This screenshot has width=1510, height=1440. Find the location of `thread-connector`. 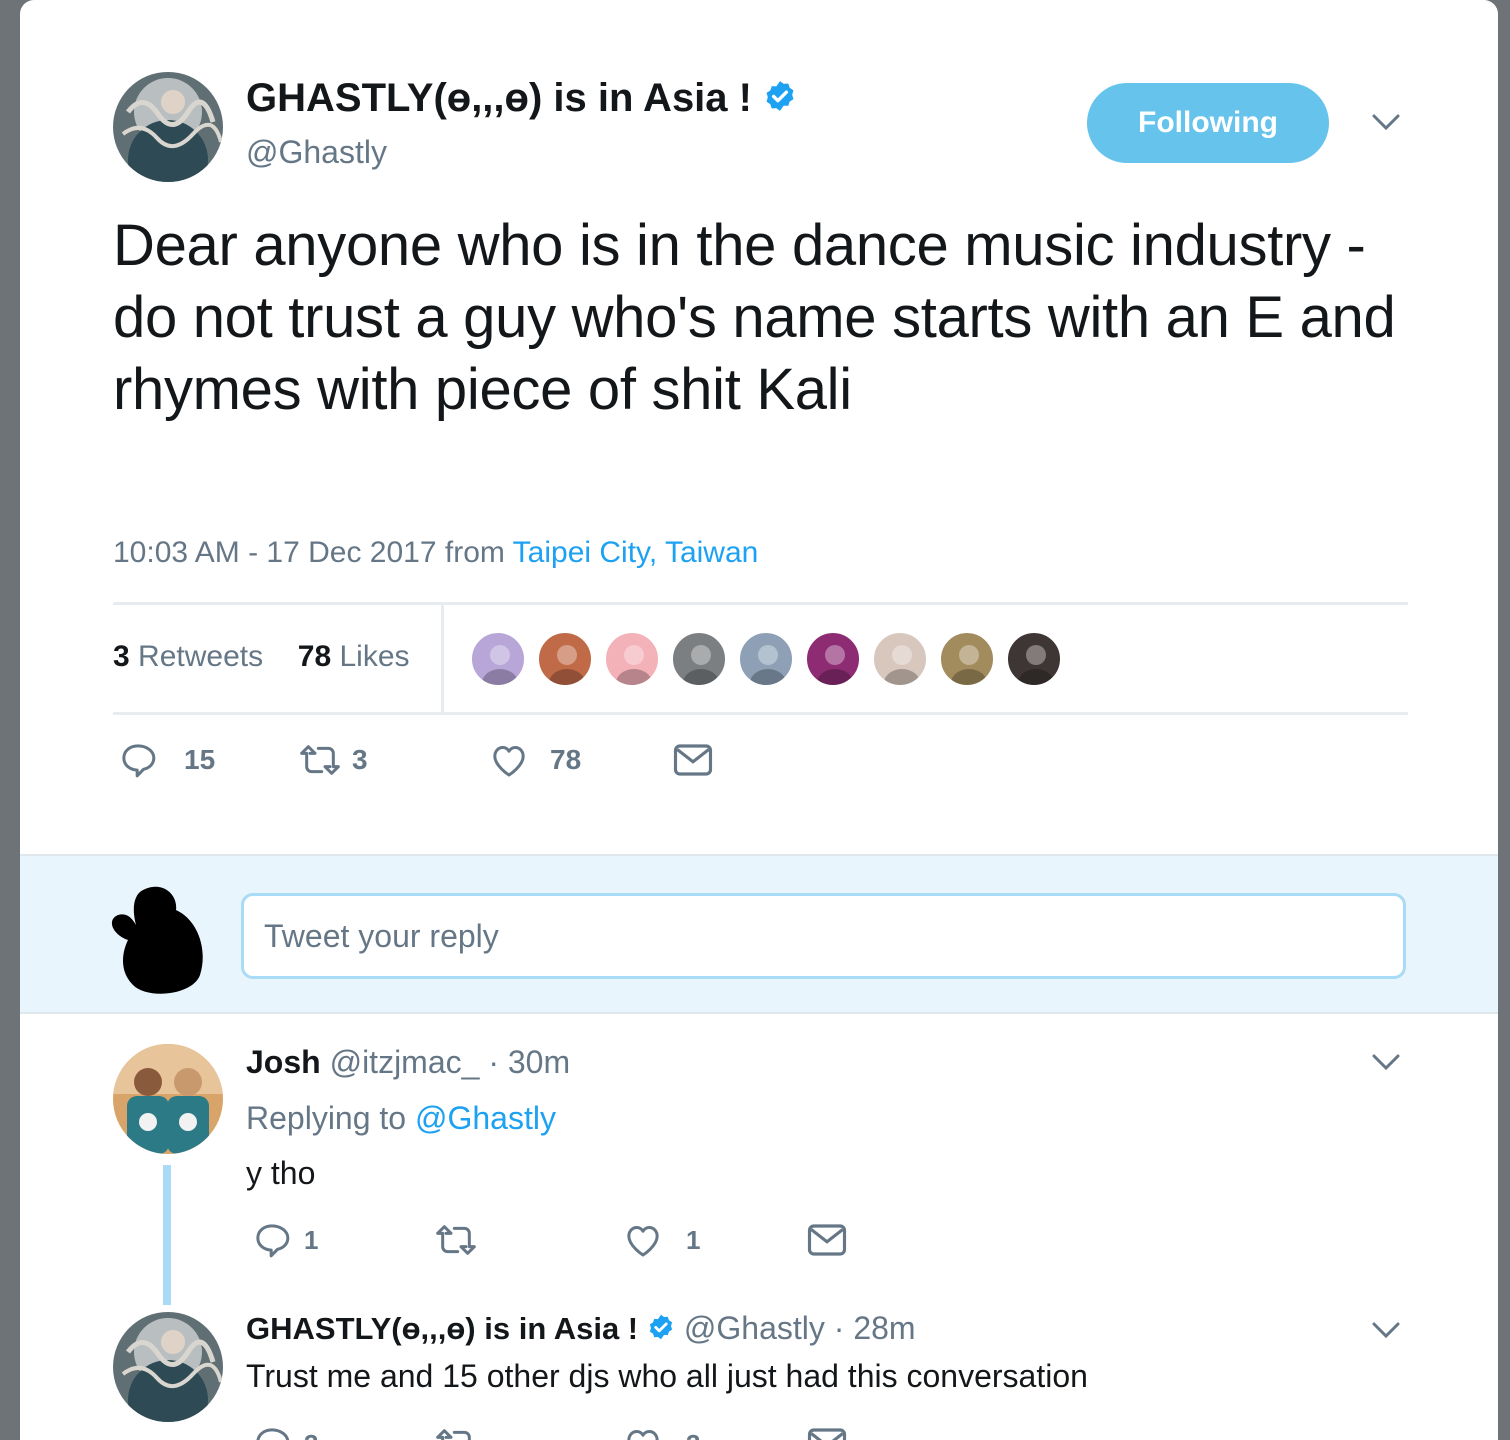

thread-connector is located at coordinates (167, 1235).